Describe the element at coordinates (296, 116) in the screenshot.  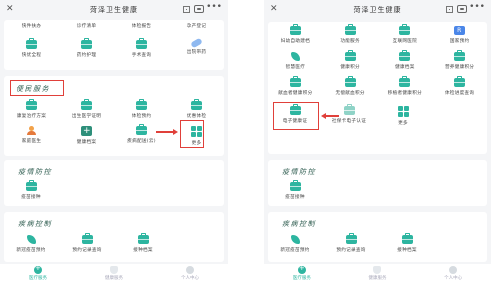
I see `annotation-box-health-cert` at that location.